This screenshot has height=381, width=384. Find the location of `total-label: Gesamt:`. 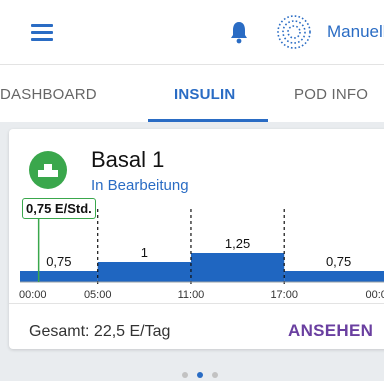

total-label: Gesamt: is located at coordinates (59, 331).